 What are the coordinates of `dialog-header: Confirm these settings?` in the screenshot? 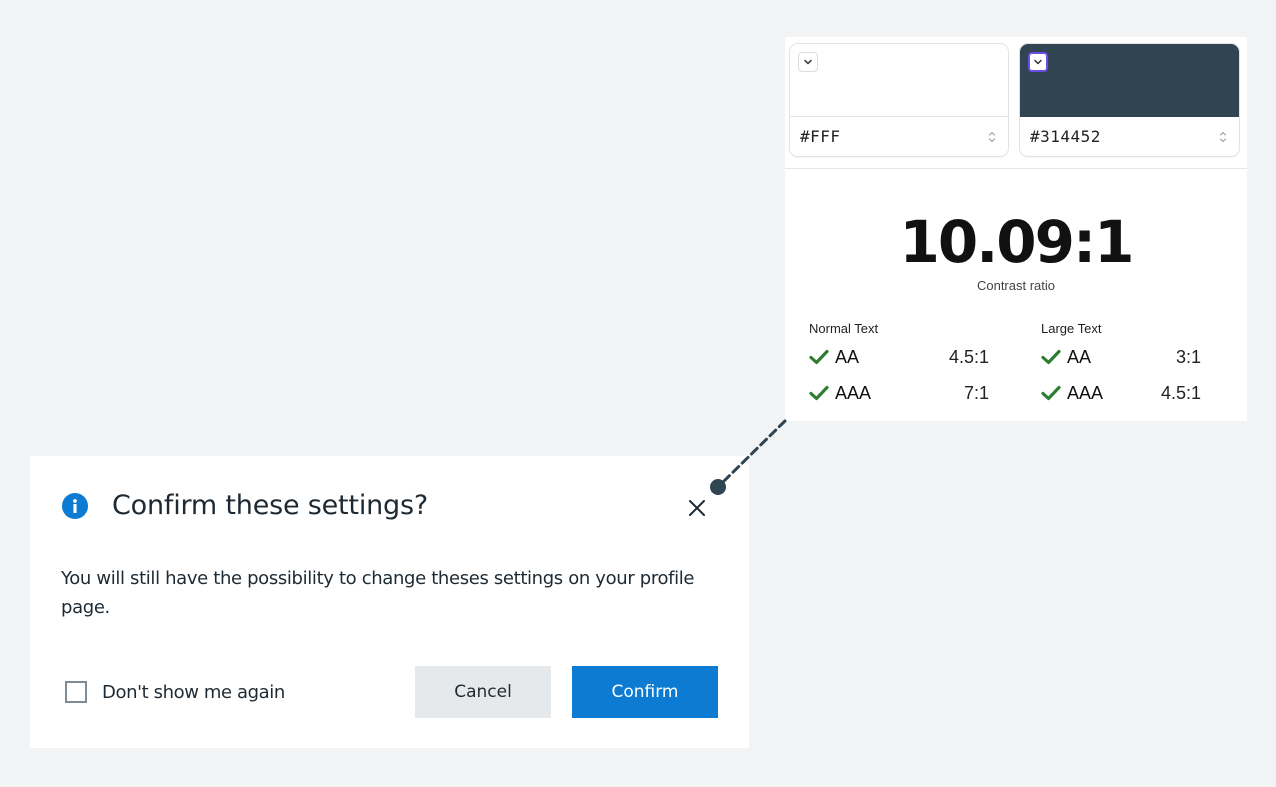 It's located at (245, 505).